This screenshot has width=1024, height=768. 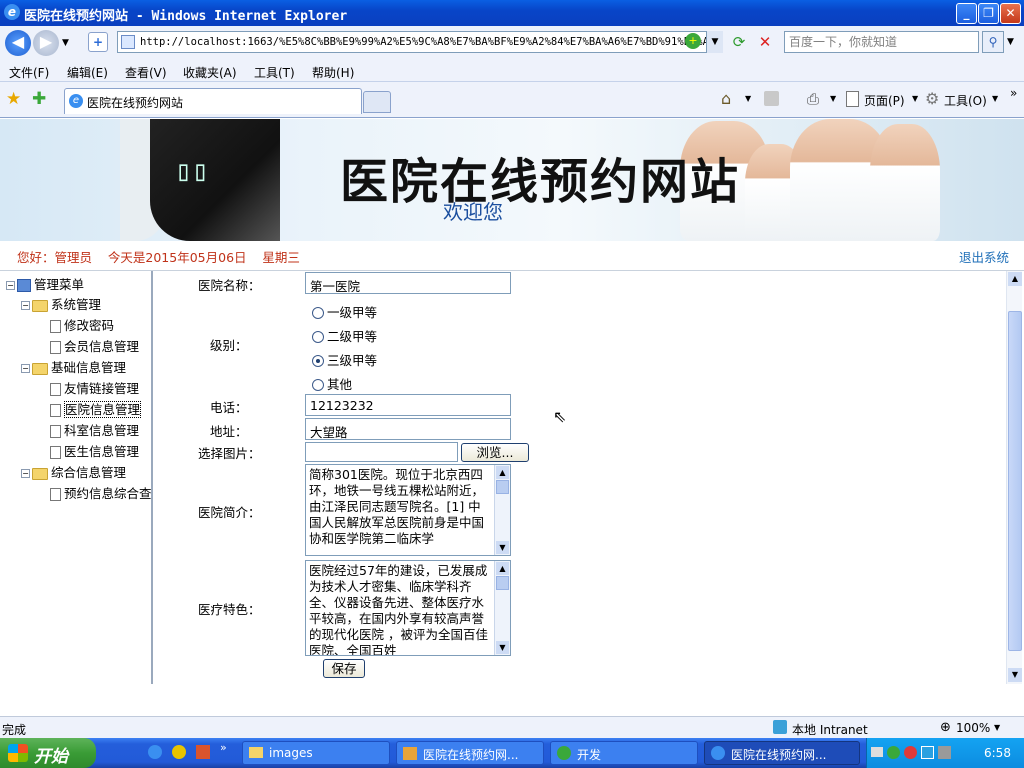 I want to click on minimize-button: _, so click(x=966, y=13).